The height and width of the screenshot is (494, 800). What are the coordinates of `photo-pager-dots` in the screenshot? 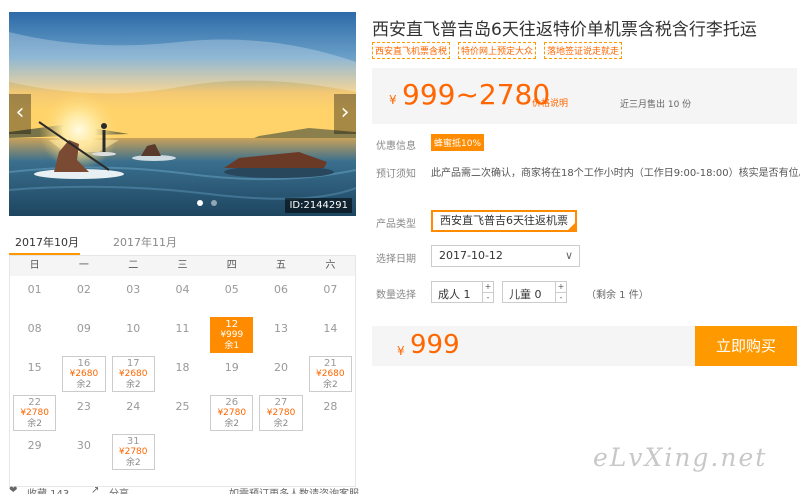 It's located at (207, 203).